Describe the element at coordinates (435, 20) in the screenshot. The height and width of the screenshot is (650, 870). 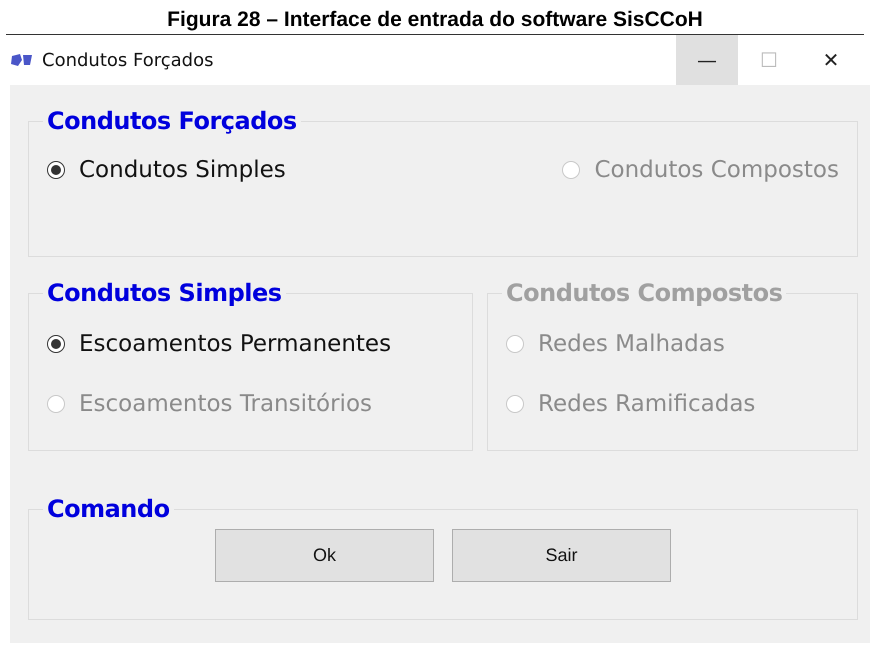
I see `figure-caption: Figura 28 – Interface de entrada do software SisCCoH` at that location.